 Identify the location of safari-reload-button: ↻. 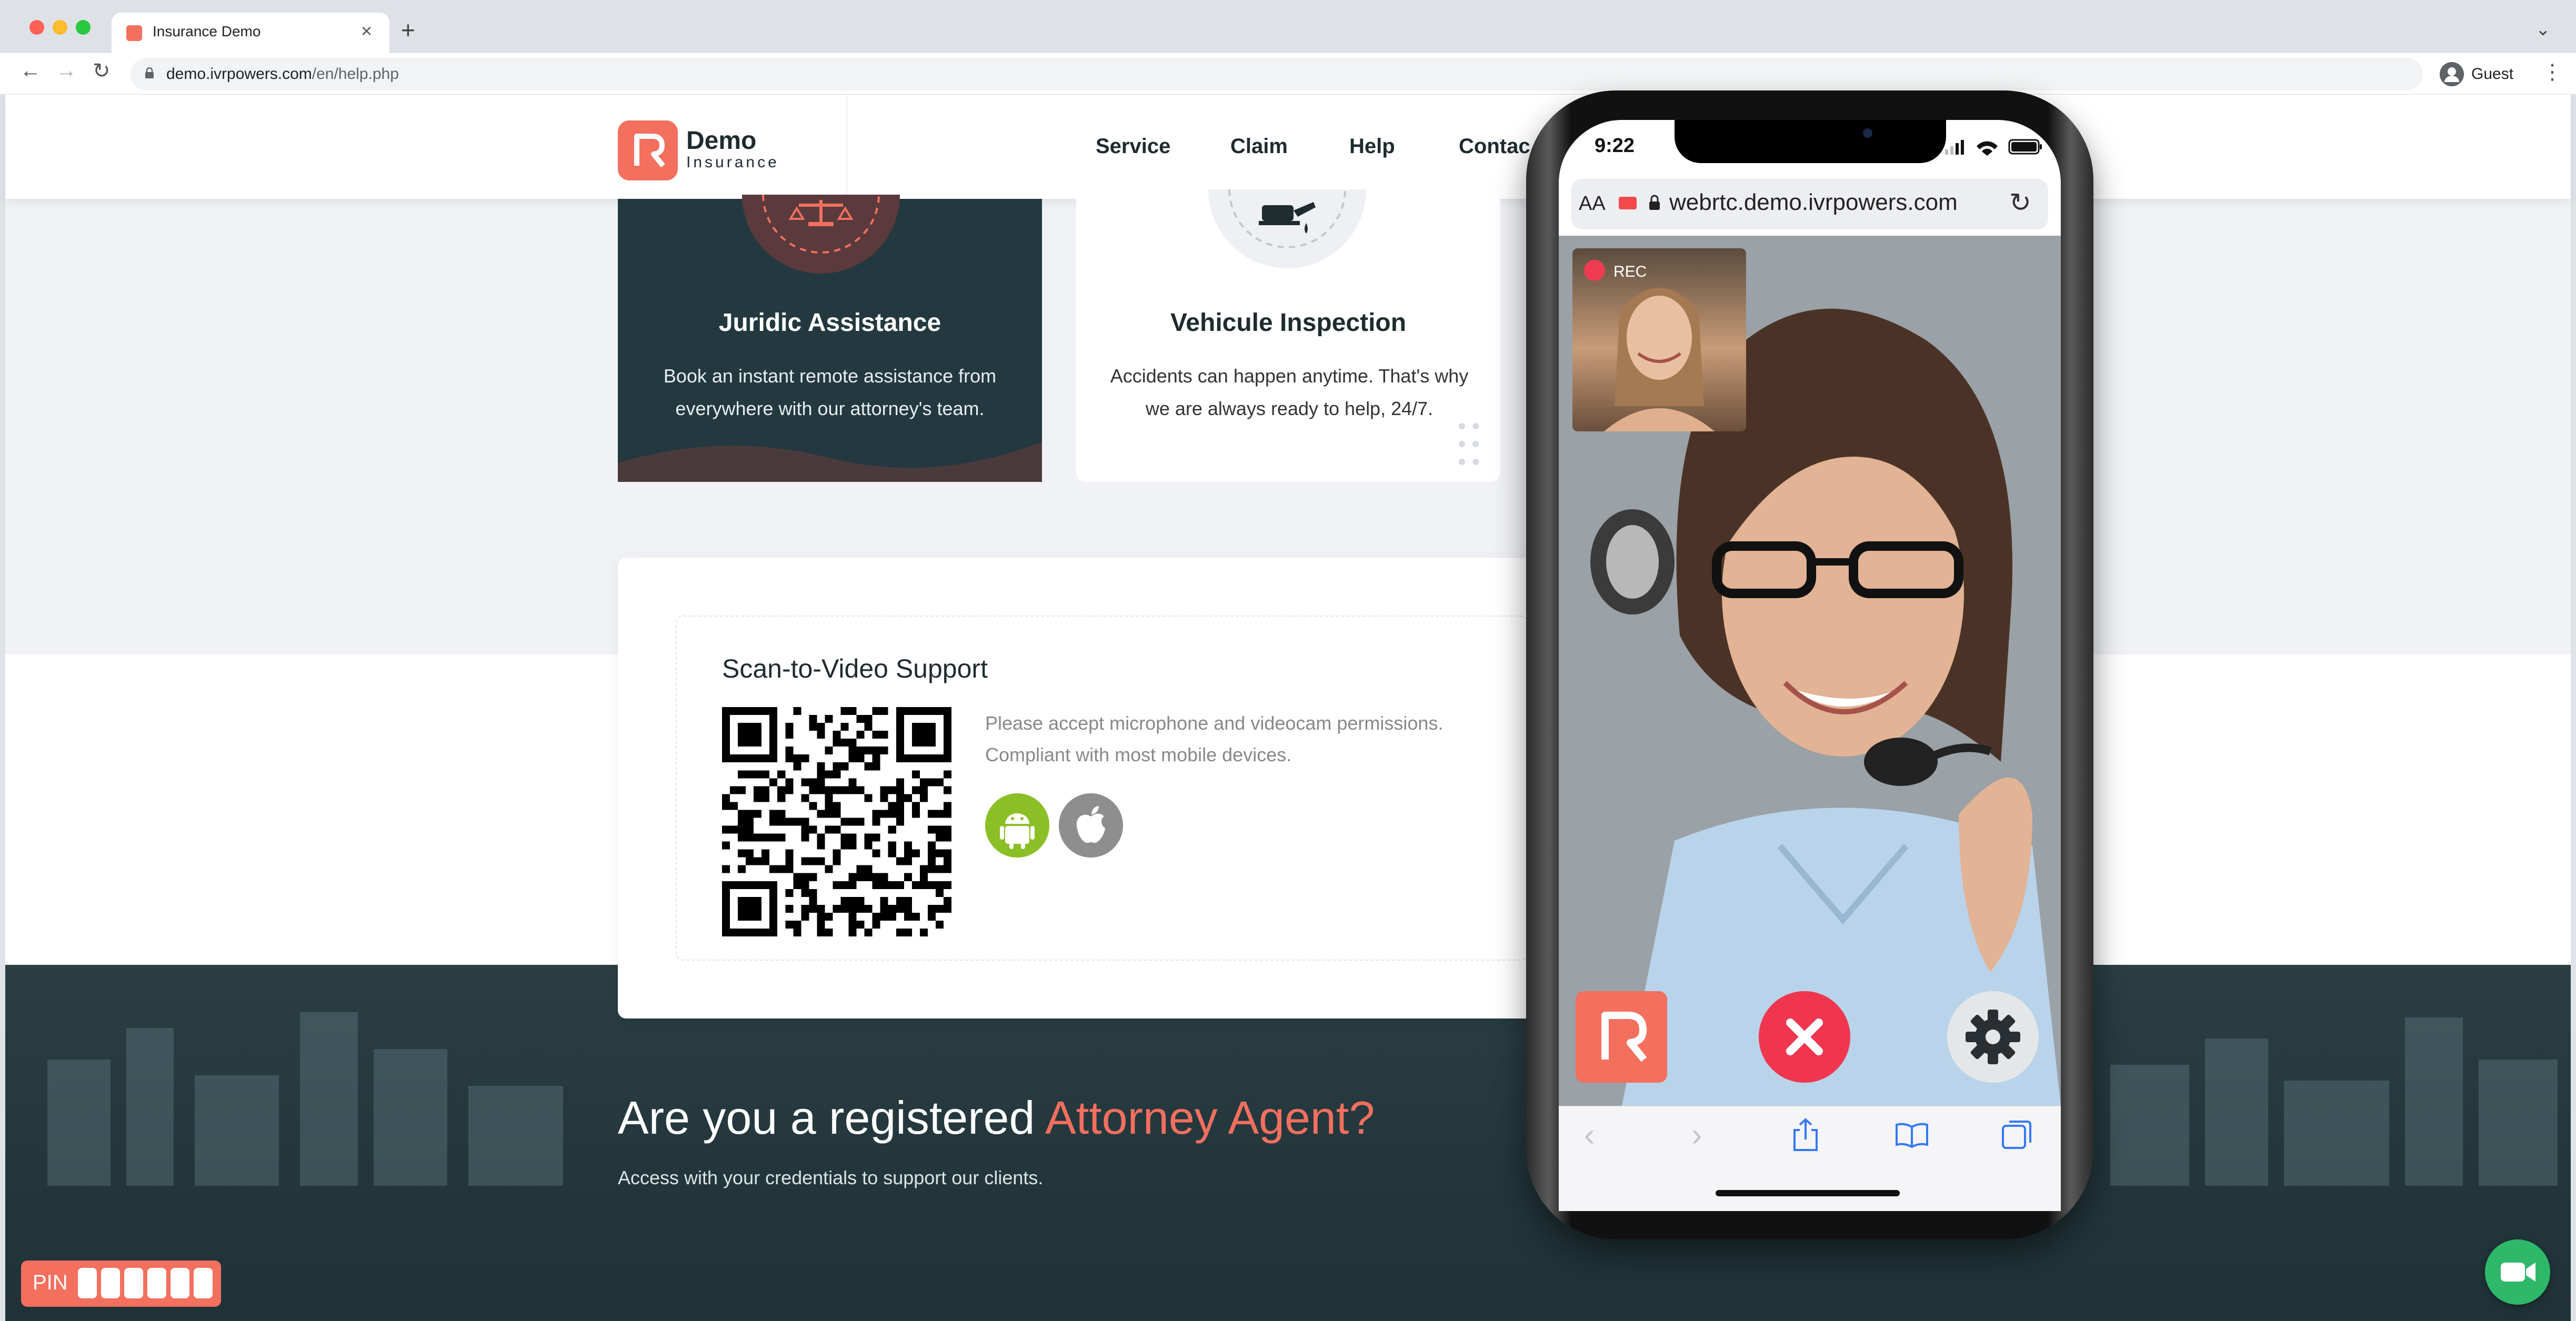
(2020, 202).